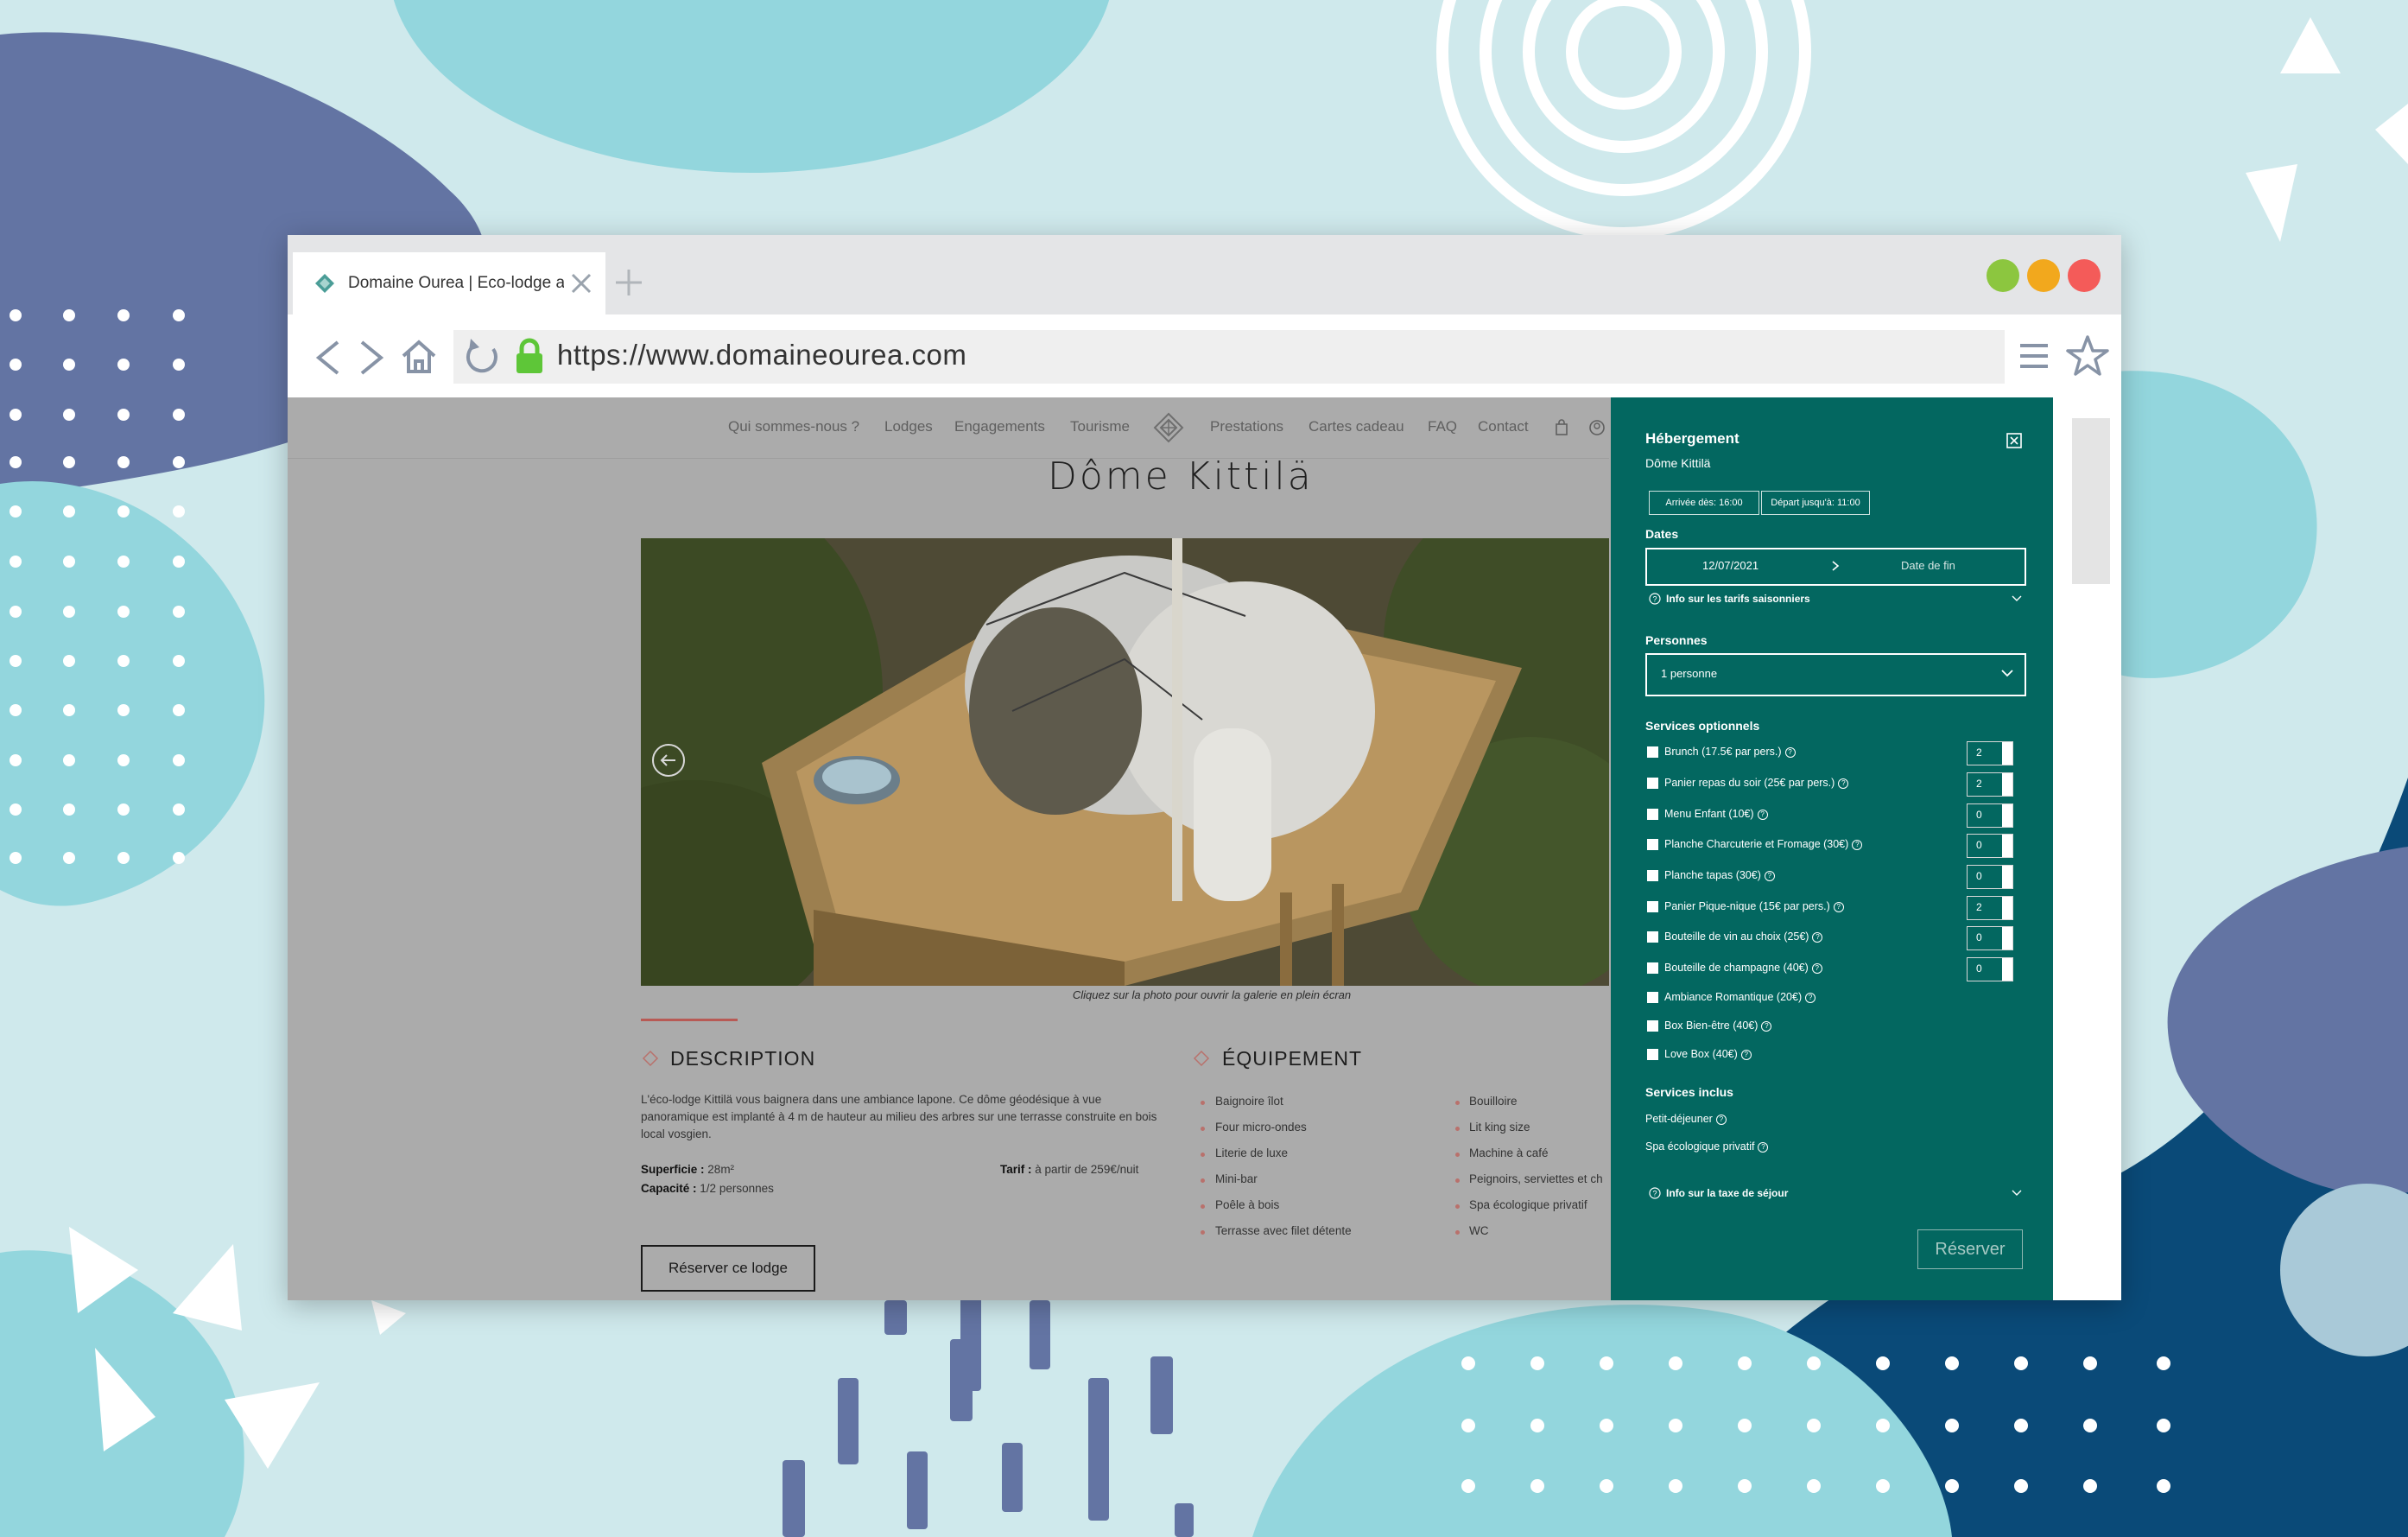 The height and width of the screenshot is (1537, 2408). What do you see at coordinates (1246, 427) in the screenshot?
I see `nav-link-prestations: Prestations` at bounding box center [1246, 427].